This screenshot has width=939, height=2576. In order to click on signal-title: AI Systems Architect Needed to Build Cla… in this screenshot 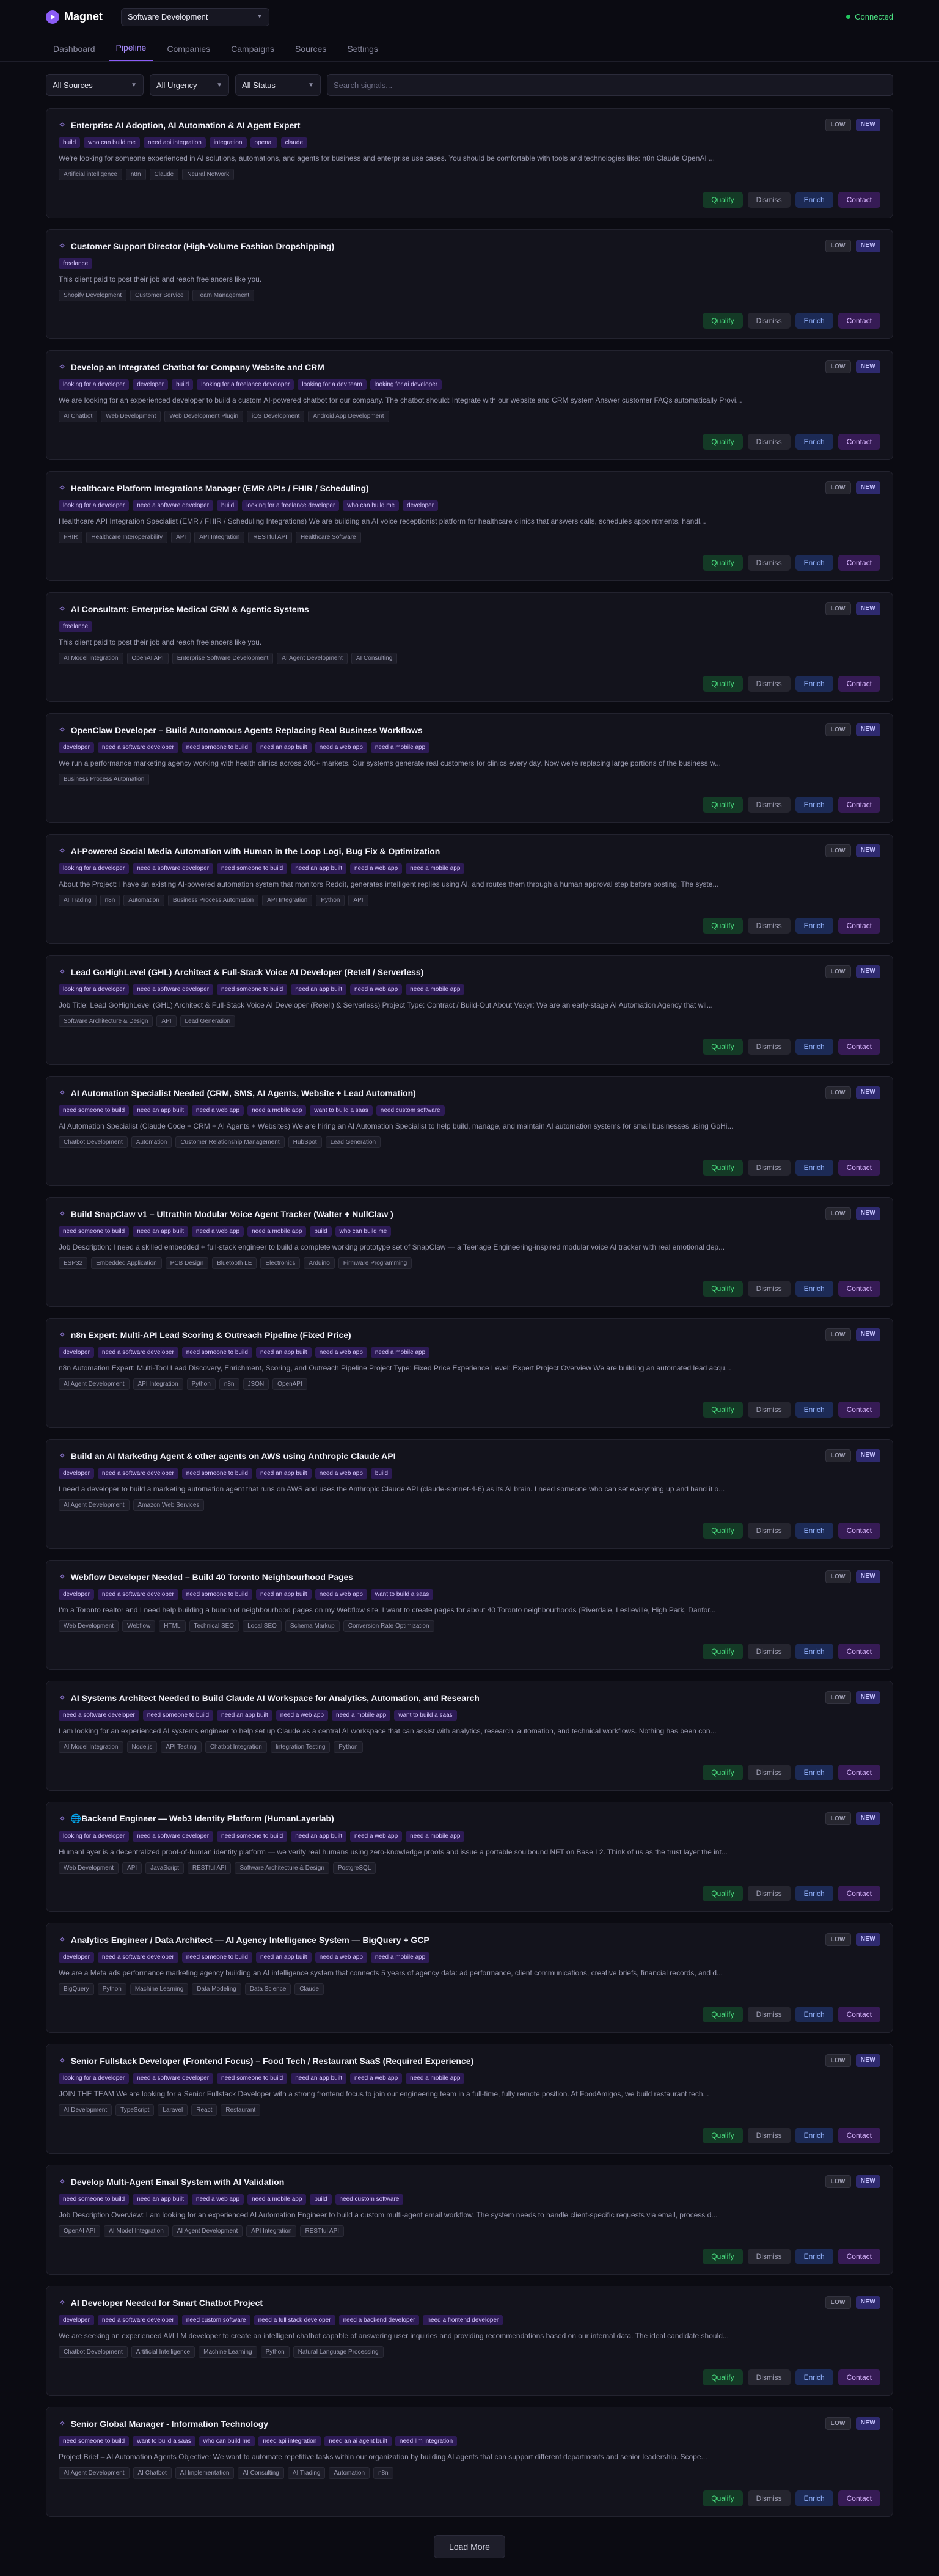, I will do `click(275, 1698)`.